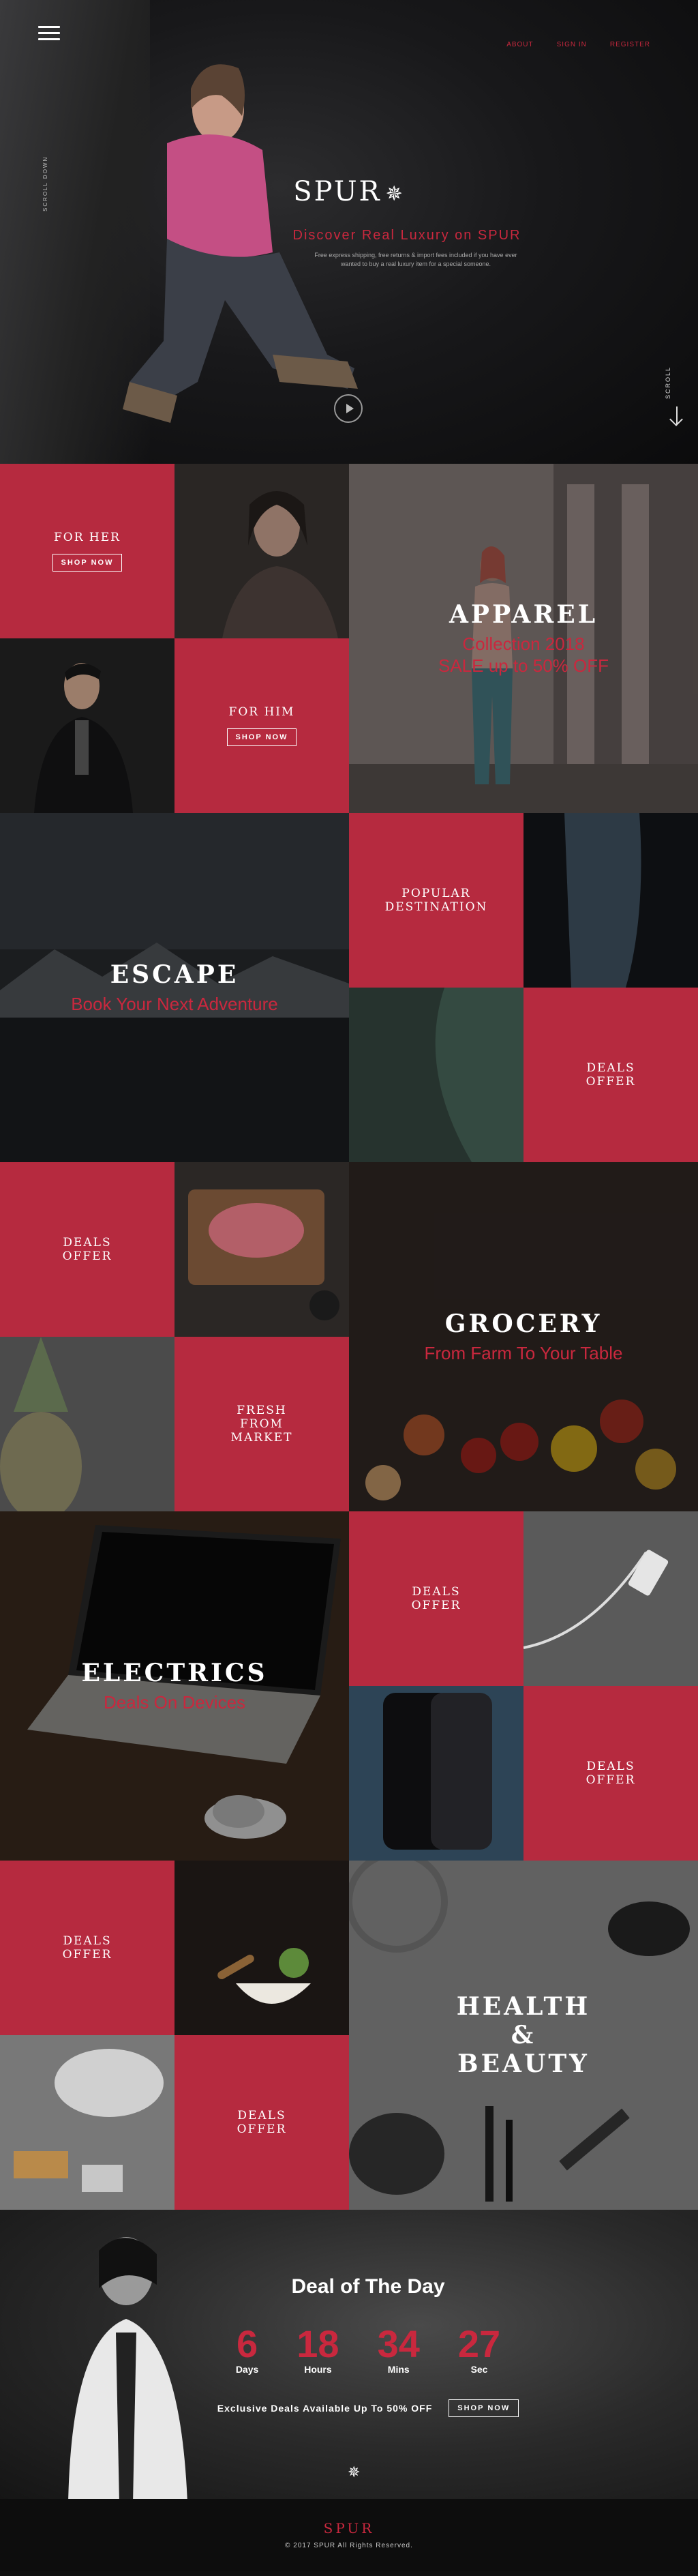 This screenshot has width=698, height=2576. I want to click on countdown-hours: 18 Hours, so click(318, 2349).